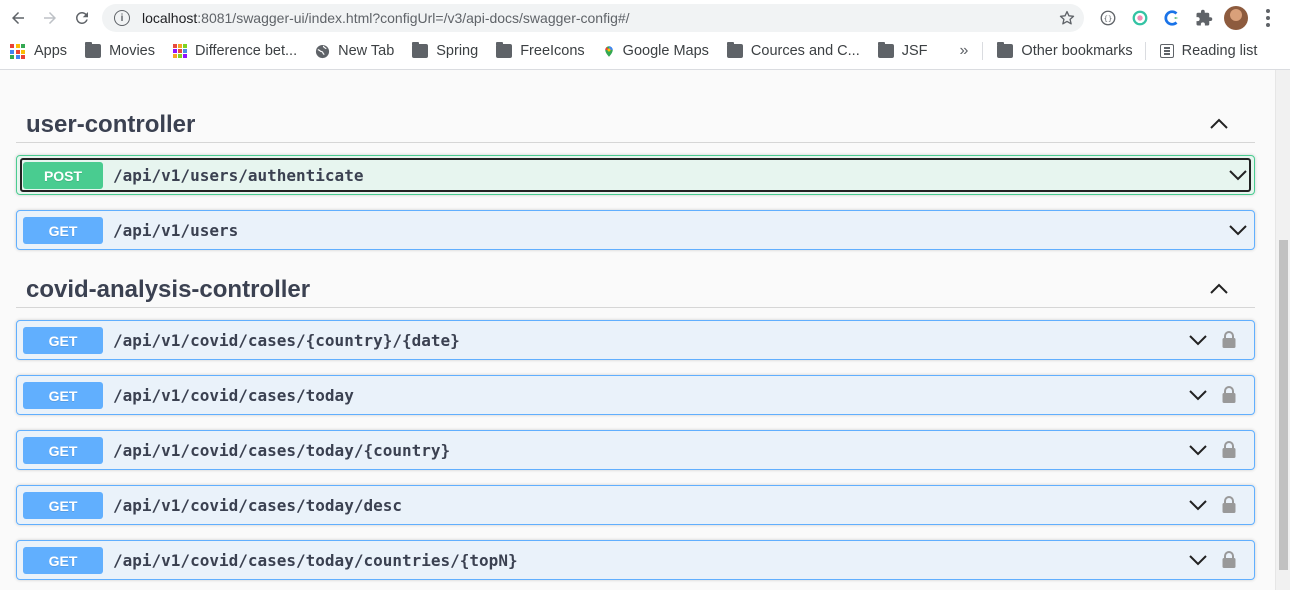  I want to click on forward-icon, so click(50, 18).